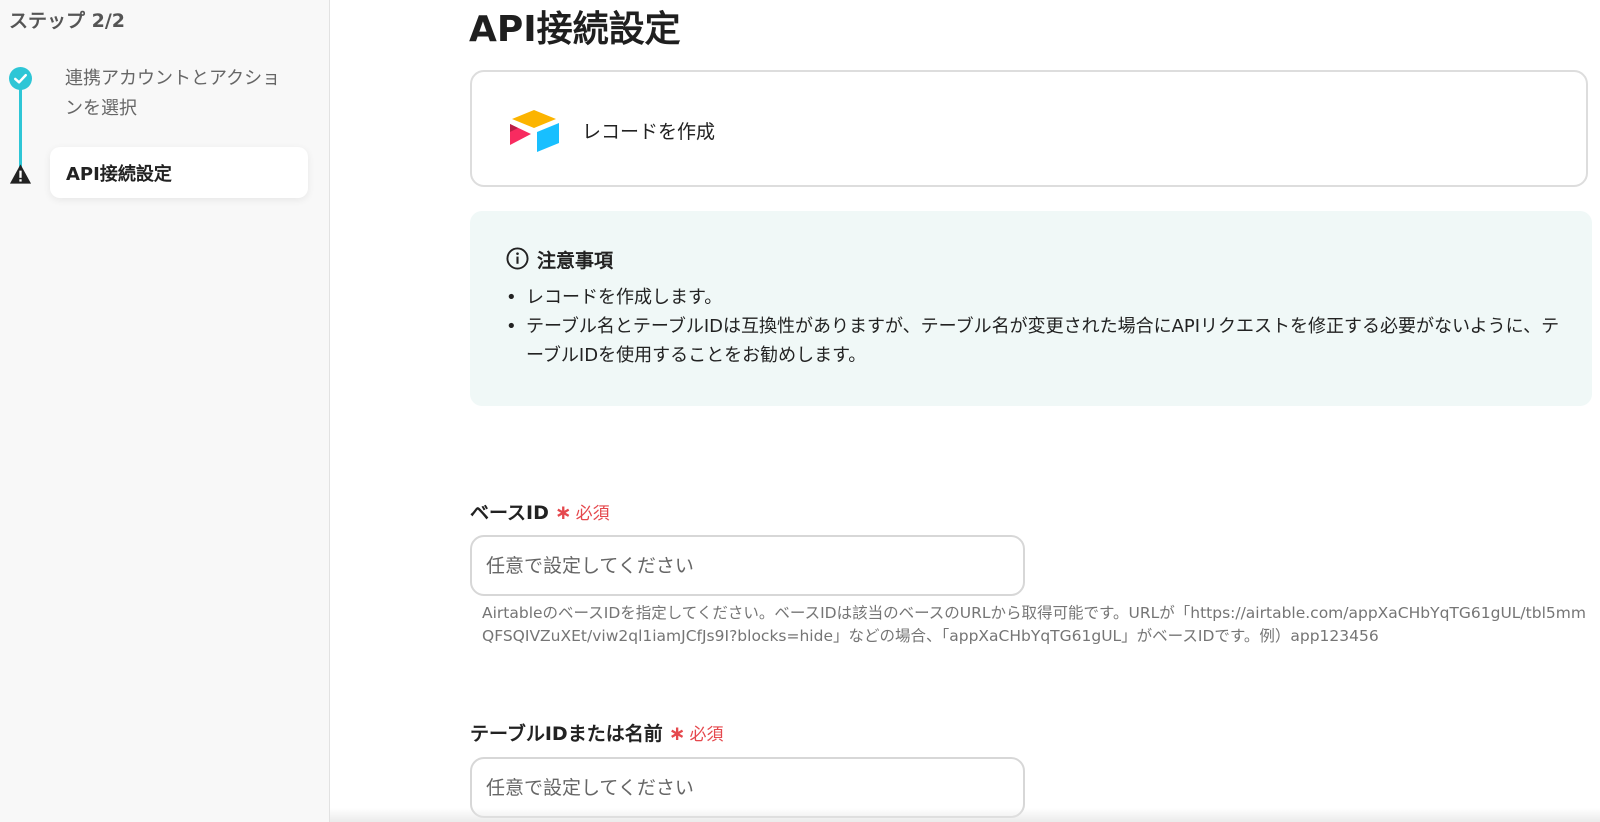 The height and width of the screenshot is (822, 1600). Describe the element at coordinates (179, 172) in the screenshot. I see `sidebar-step-api-settings: API接続設定` at that location.